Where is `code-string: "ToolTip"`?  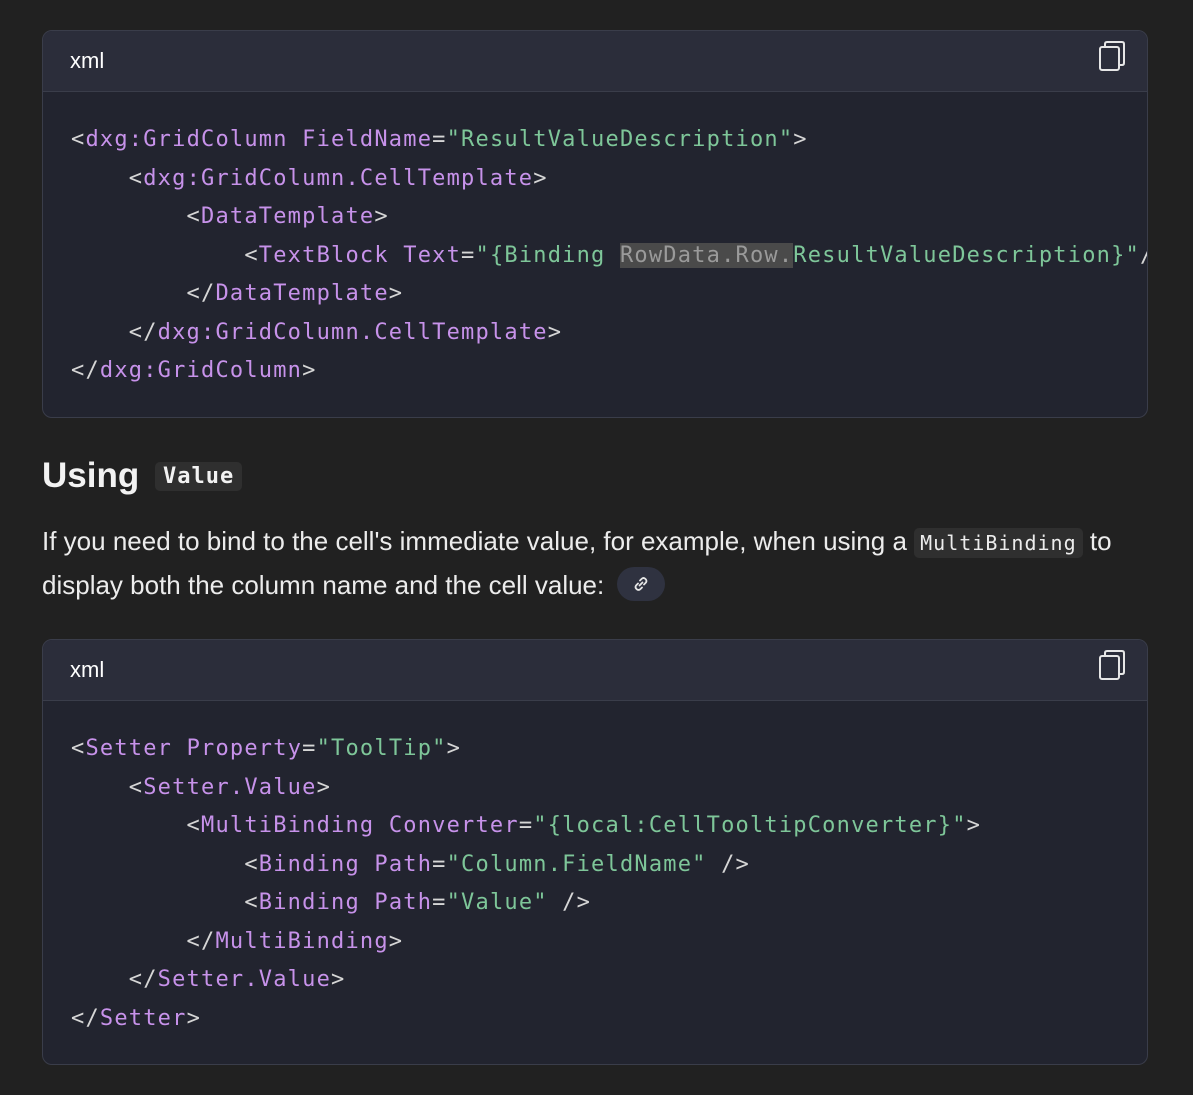 code-string: "ToolTip" is located at coordinates (381, 748).